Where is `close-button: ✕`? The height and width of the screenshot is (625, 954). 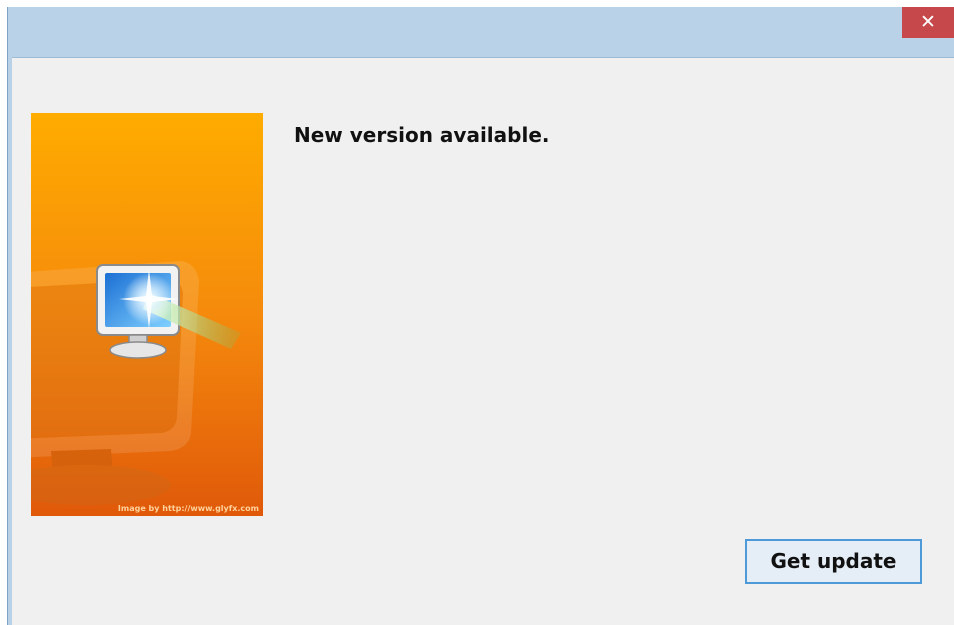 close-button: ✕ is located at coordinates (928, 22).